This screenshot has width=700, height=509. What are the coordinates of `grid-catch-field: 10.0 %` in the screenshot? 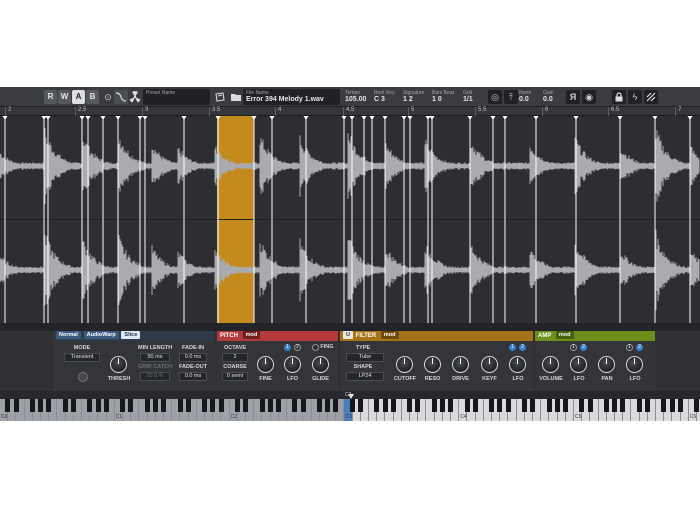 It's located at (155, 376).